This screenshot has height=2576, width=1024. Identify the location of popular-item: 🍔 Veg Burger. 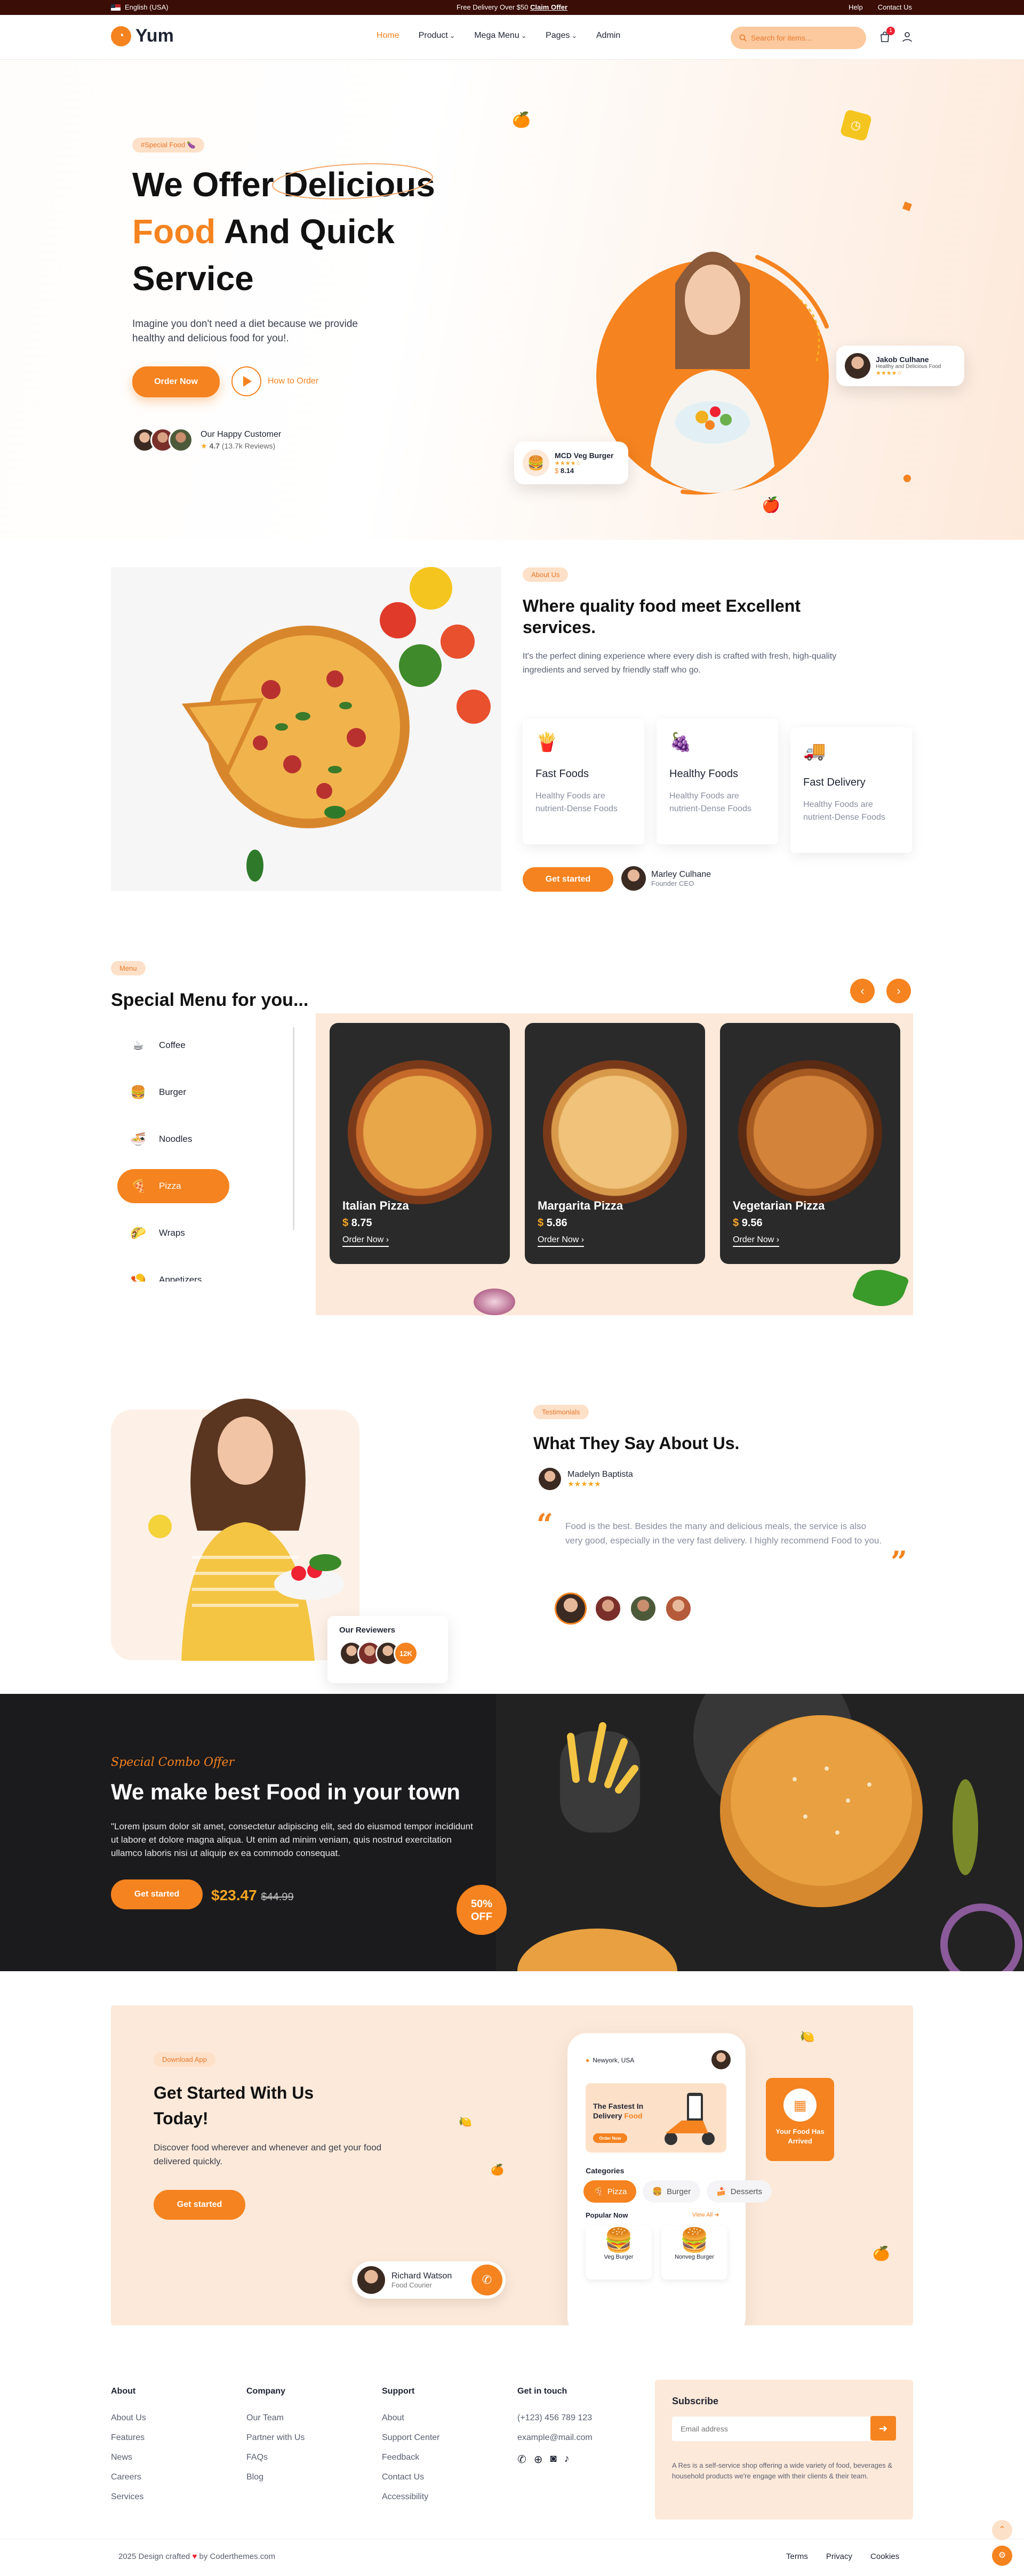
(619, 2252).